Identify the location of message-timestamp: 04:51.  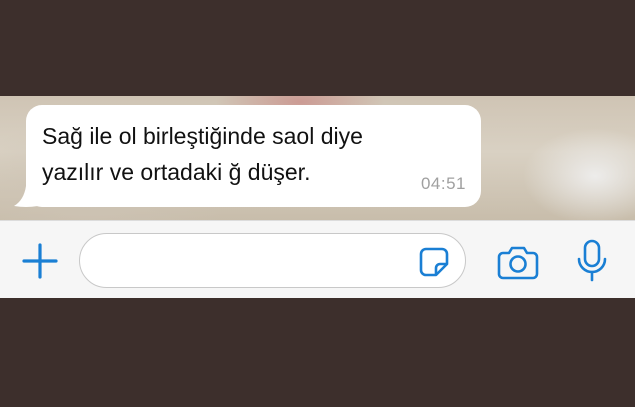
(443, 183).